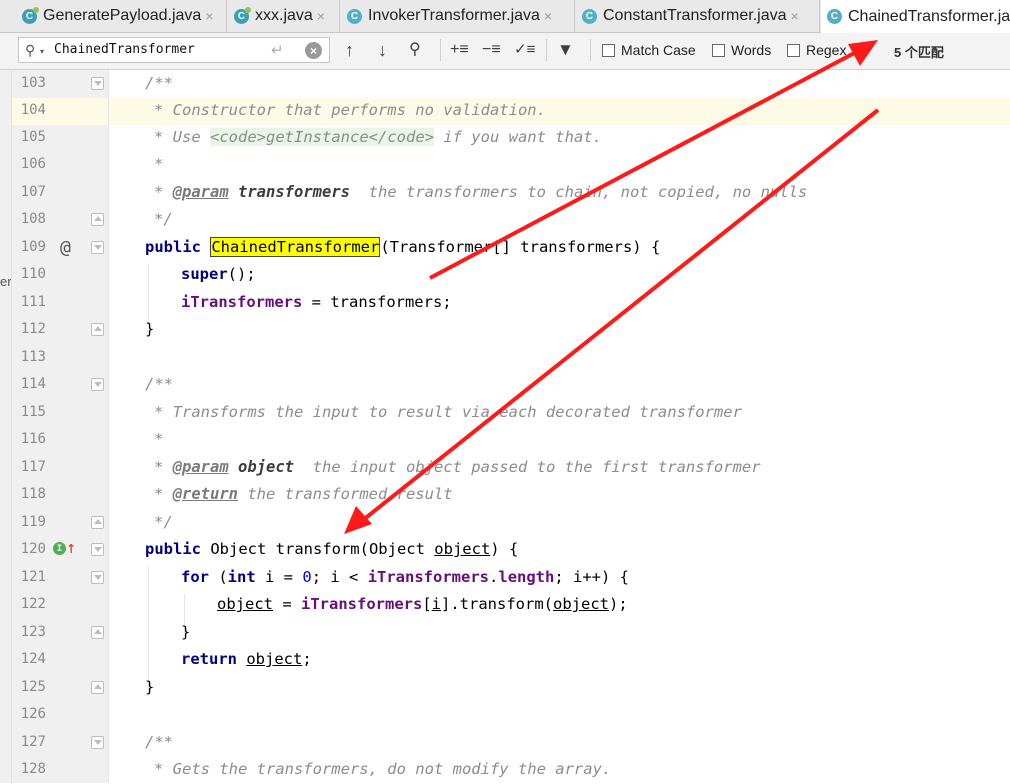  I want to click on tab-chained-transformer: C ChainedTransformer.java, so click(915, 16).